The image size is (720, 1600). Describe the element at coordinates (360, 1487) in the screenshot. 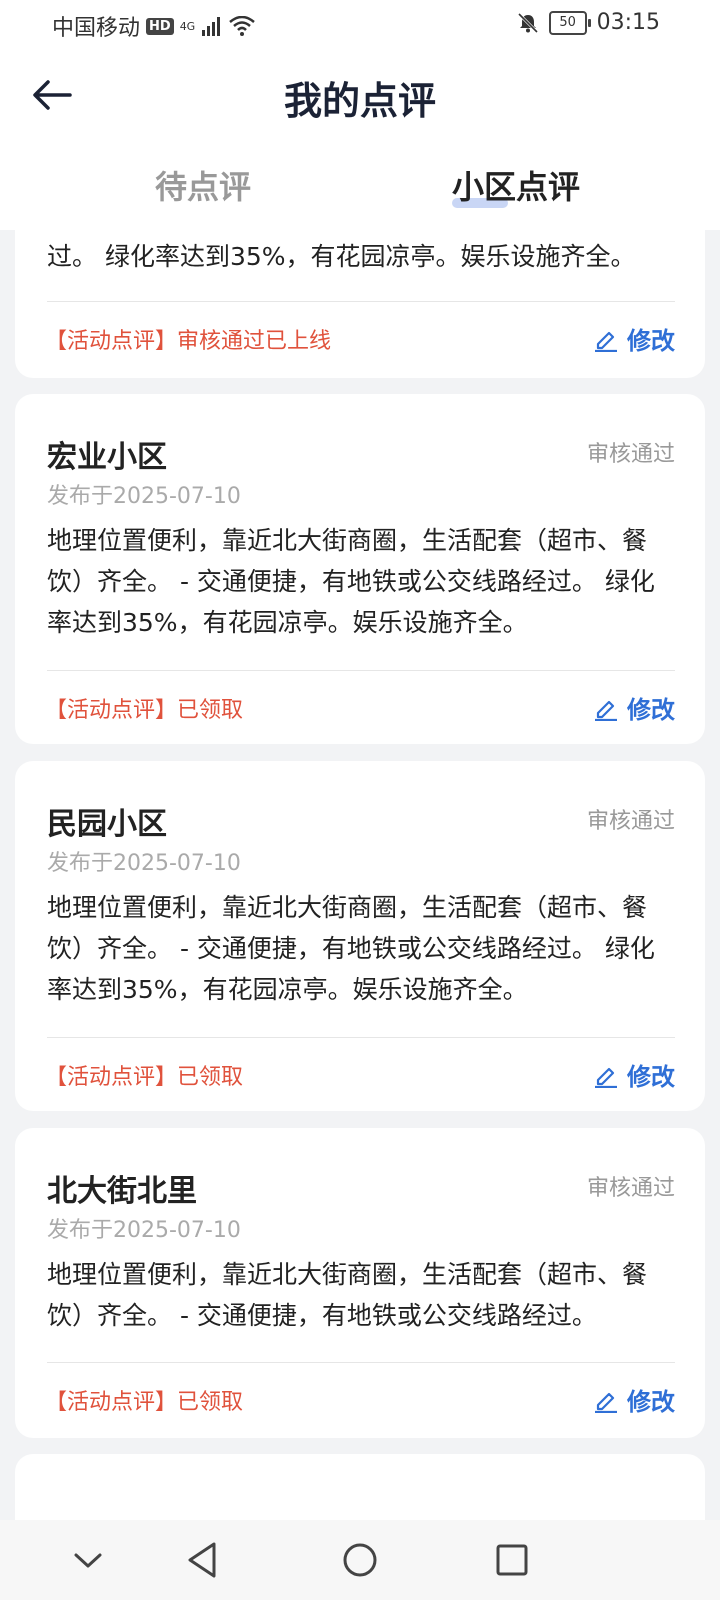

I see `review-card-next` at that location.